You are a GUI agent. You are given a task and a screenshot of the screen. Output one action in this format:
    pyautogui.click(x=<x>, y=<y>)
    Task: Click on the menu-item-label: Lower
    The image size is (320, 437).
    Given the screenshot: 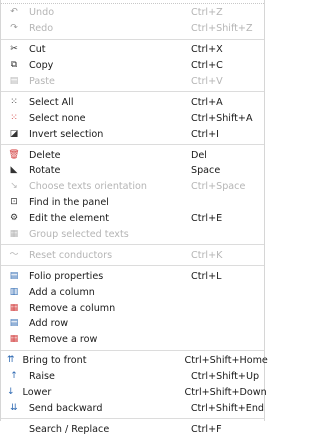 What is the action you would take?
    pyautogui.click(x=37, y=393)
    